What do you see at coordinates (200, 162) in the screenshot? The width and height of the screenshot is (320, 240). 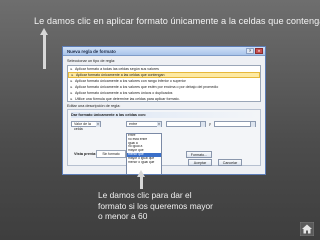 I see `ok-button: Aceptar` at bounding box center [200, 162].